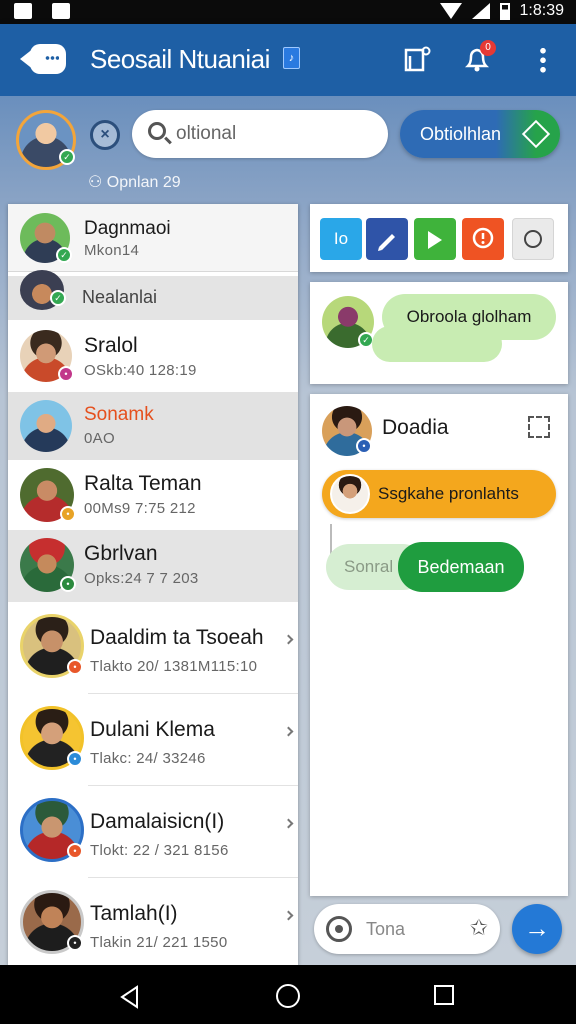 The width and height of the screenshot is (576, 1024). What do you see at coordinates (46, 140) in the screenshot?
I see `profile-avatar: ✓` at bounding box center [46, 140].